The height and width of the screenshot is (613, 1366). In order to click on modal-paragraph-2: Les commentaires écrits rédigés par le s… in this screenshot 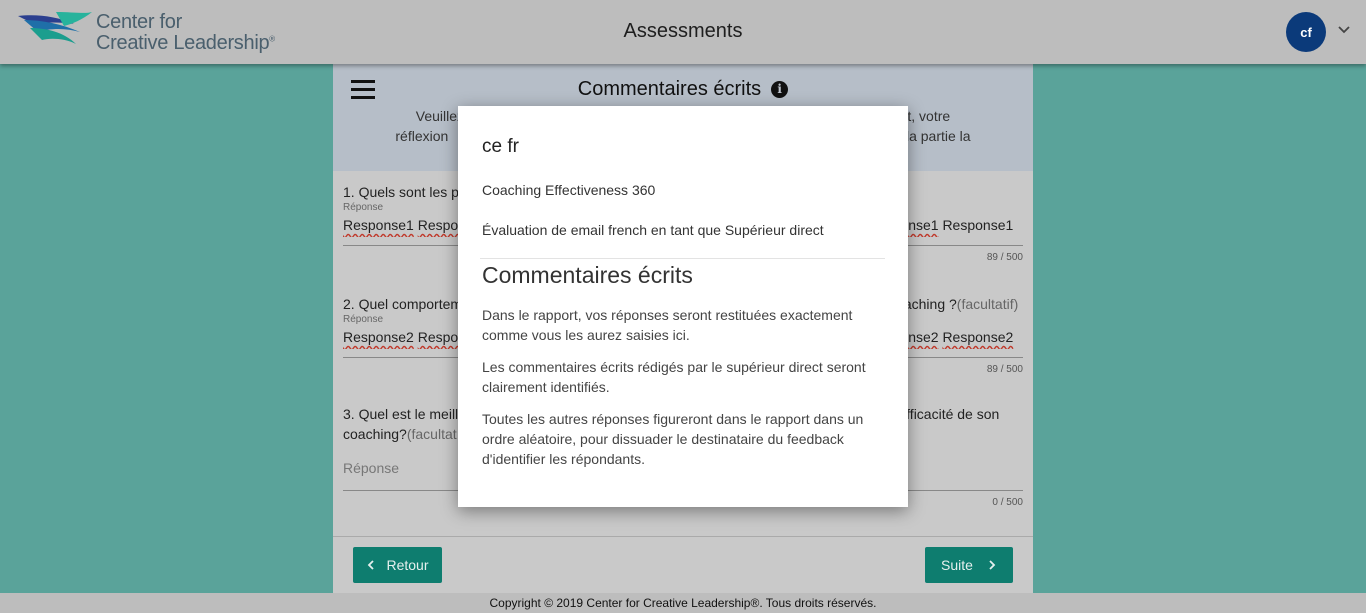, I will do `click(674, 377)`.